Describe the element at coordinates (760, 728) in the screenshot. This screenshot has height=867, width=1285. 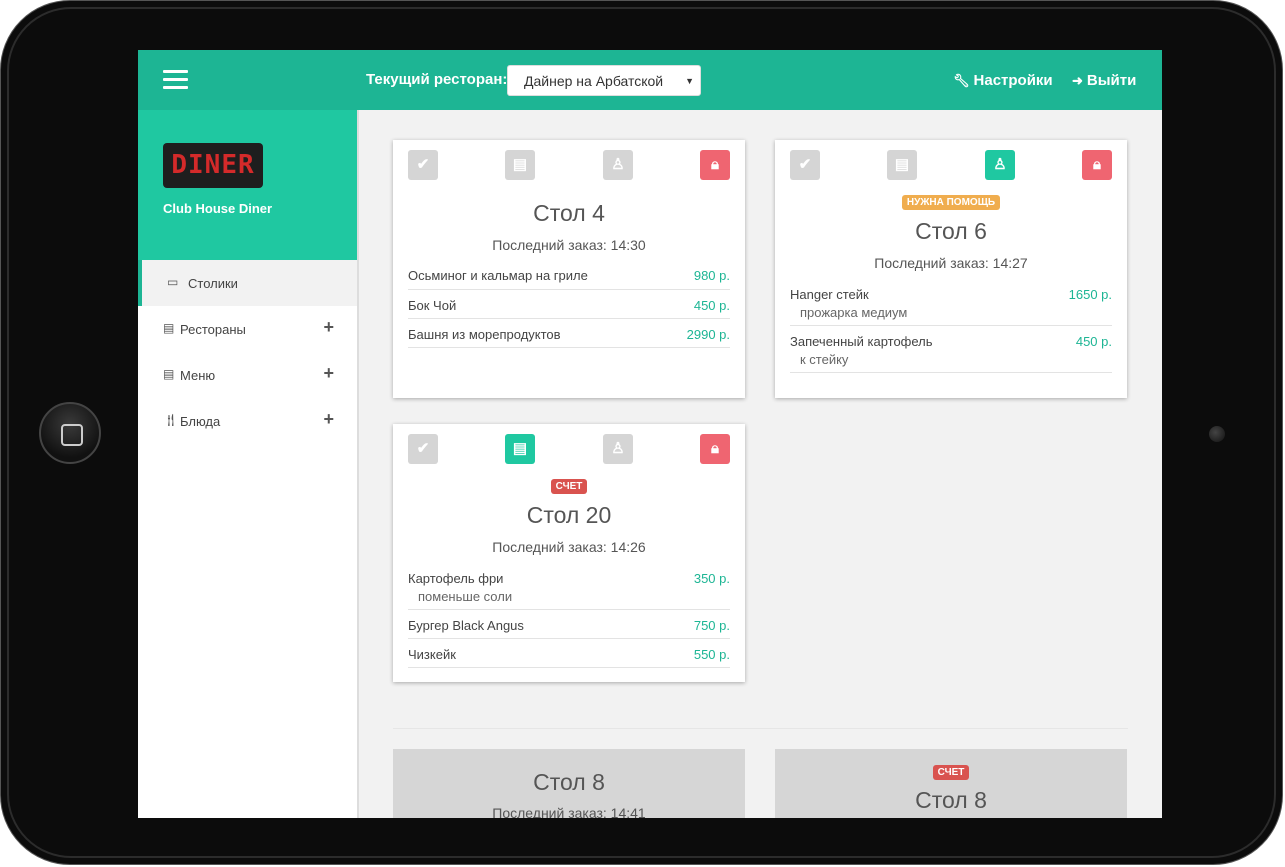
I see `section-divider` at that location.